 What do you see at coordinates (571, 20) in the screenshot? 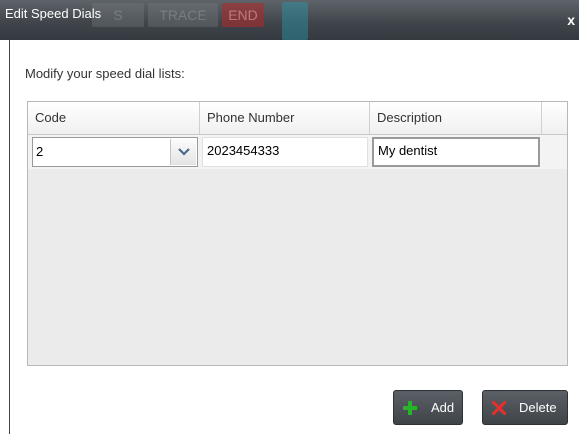
I see `close-button: x` at bounding box center [571, 20].